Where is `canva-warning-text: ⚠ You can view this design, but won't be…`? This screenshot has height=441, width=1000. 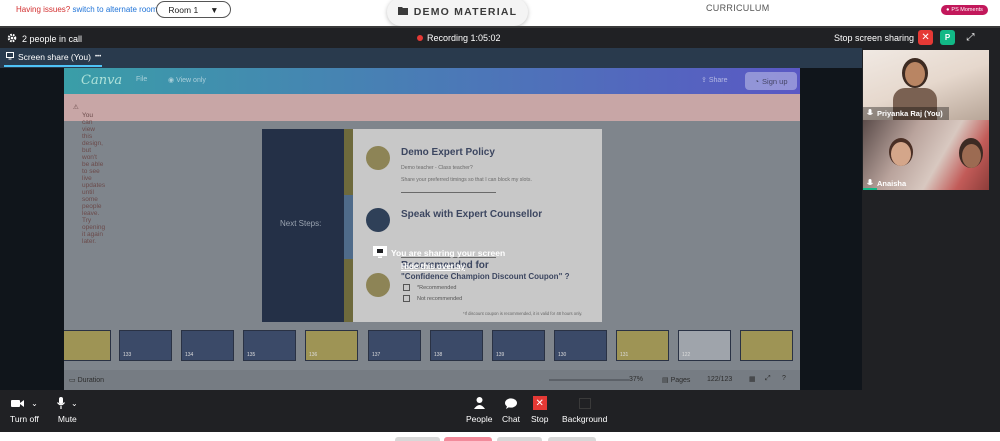
canva-warning-text: ⚠ You can view this design, but won't be… is located at coordinates (89, 174).